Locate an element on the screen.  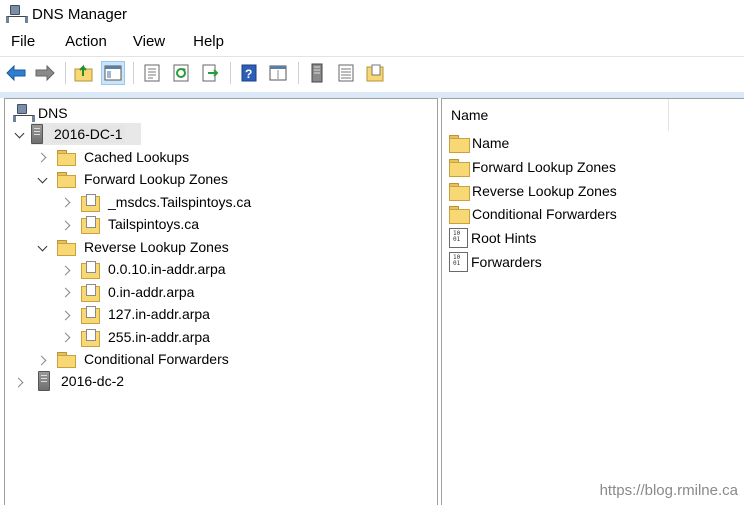
tree-item-reverse-lookup-zones: Reverse Lookup Zones is located at coordinates (144, 247).